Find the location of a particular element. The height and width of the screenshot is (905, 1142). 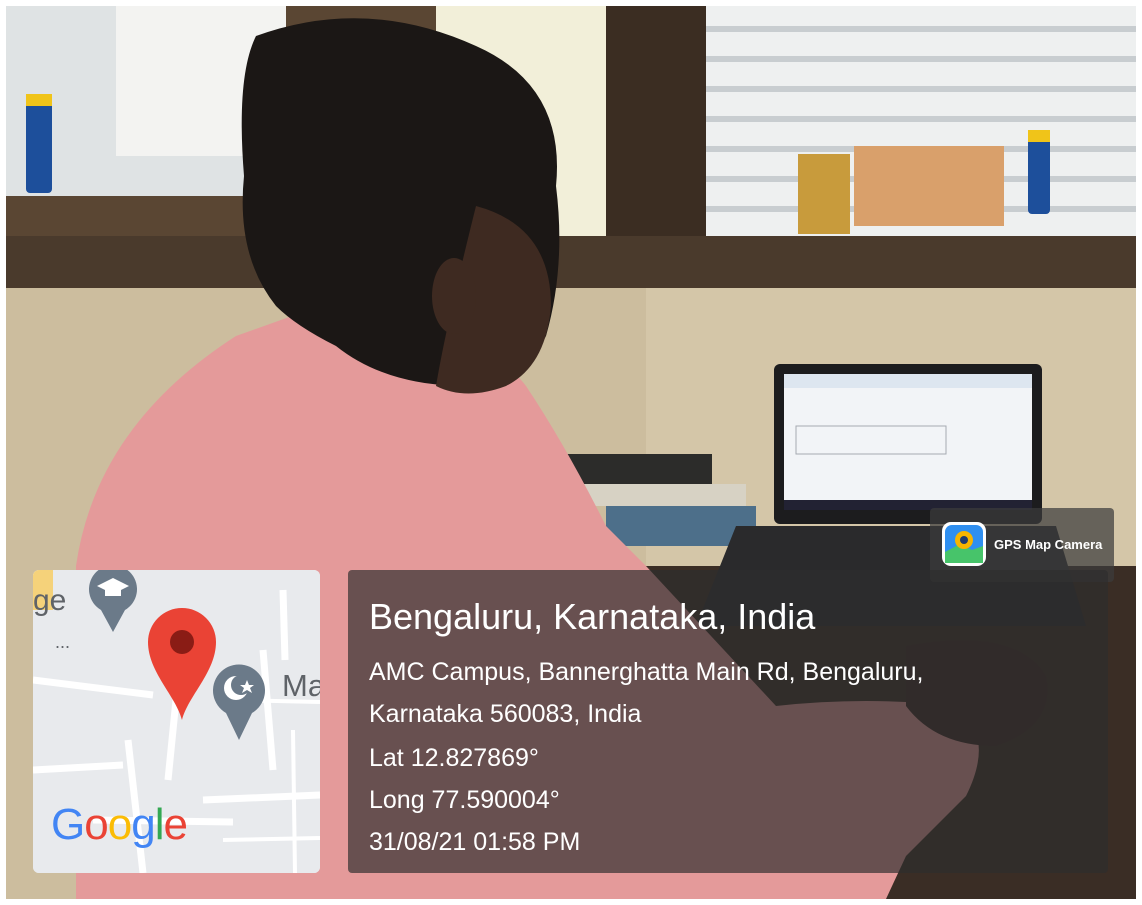

address-line-2: Karnataka 560083, India is located at coordinates (505, 714).